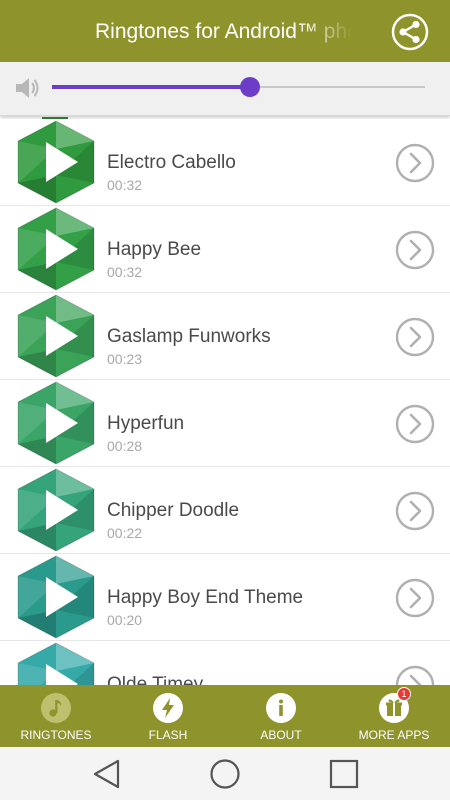  What do you see at coordinates (56, 708) in the screenshot?
I see `music-note-icon` at bounding box center [56, 708].